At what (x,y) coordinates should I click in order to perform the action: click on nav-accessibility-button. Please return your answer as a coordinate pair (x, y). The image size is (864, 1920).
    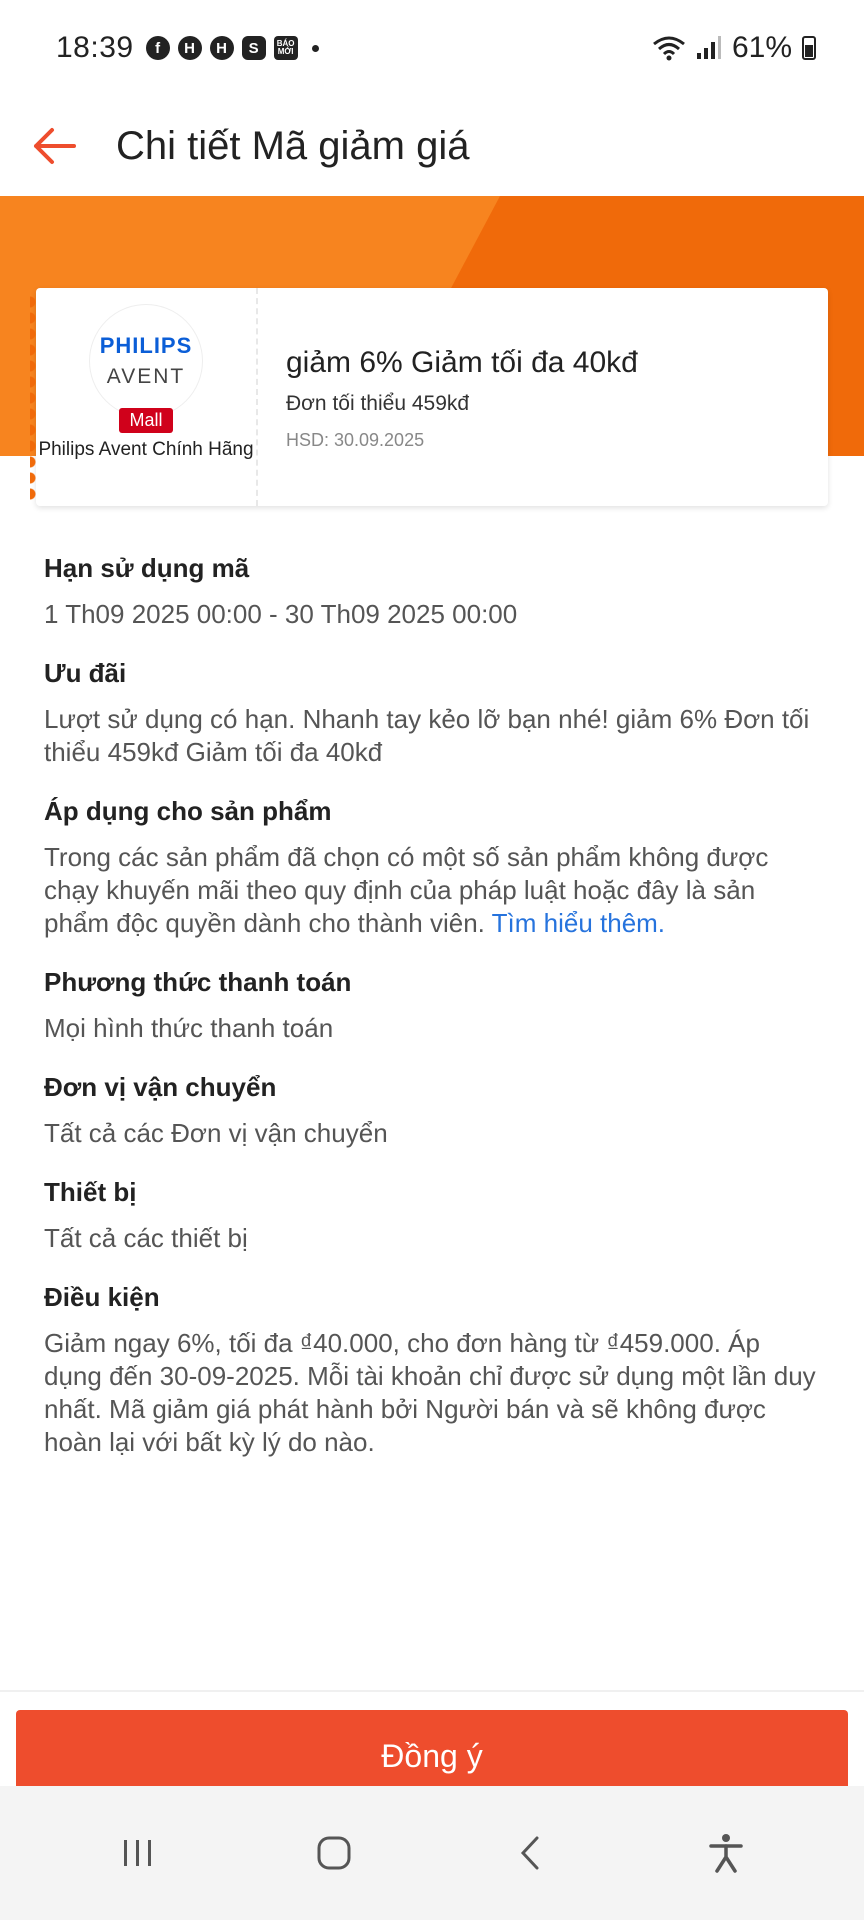
    Looking at the image, I should click on (726, 1853).